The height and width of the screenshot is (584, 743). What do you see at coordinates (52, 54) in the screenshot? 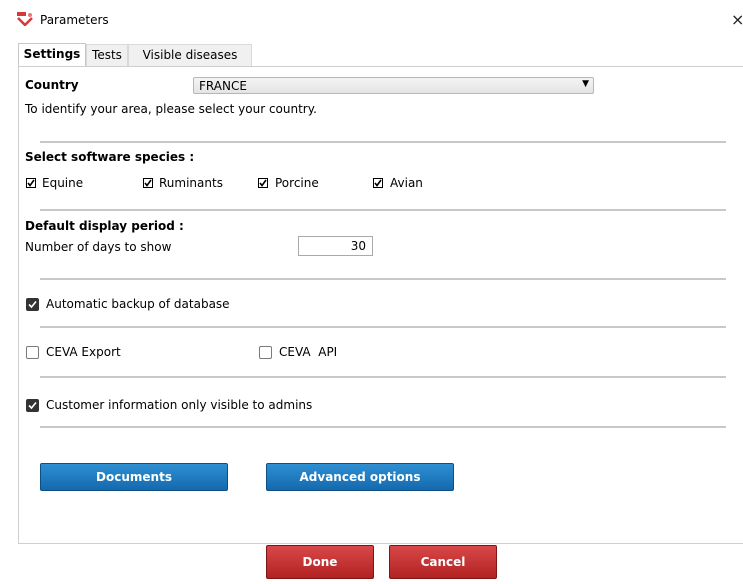
I see `tab-settings: Settings` at bounding box center [52, 54].